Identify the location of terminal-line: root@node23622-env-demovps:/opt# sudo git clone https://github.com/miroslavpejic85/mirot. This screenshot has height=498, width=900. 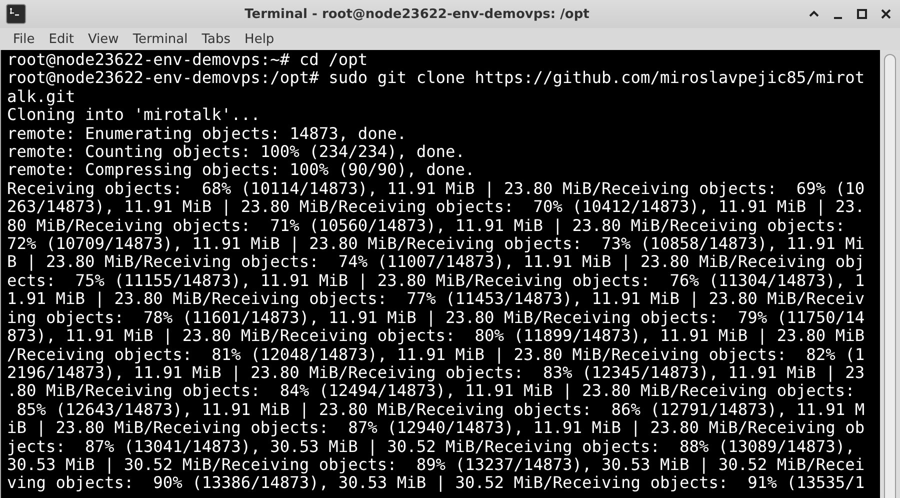
(436, 78).